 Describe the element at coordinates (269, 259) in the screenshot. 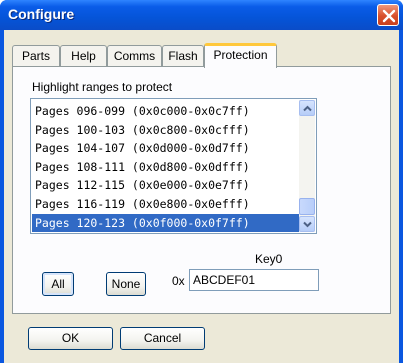

I see `key0-label: Key0` at that location.